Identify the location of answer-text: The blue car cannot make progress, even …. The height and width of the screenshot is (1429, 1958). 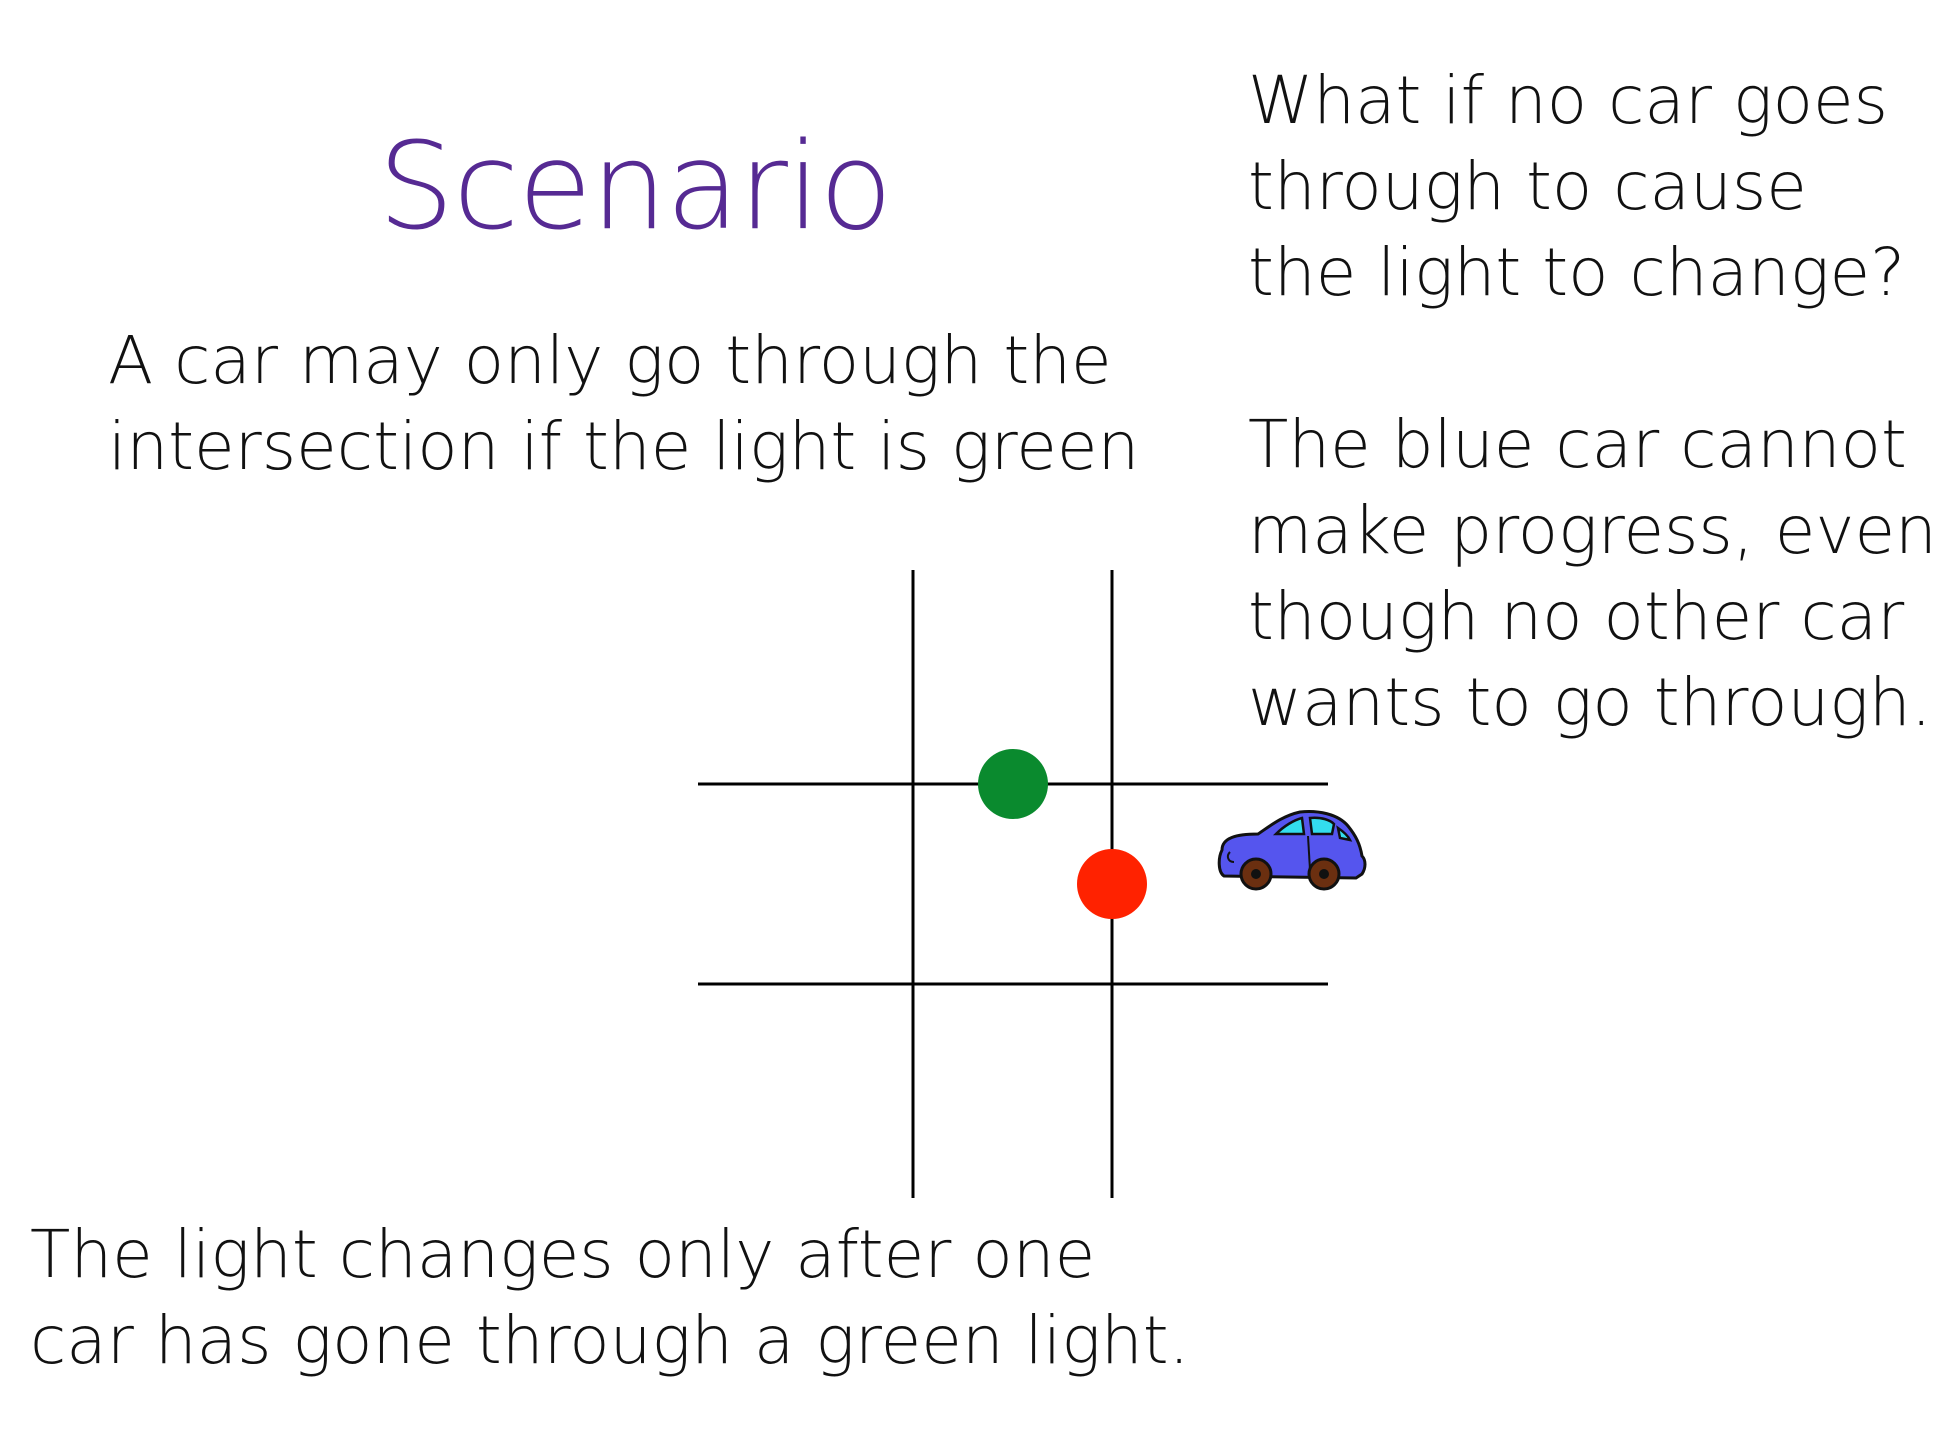
(1592, 574).